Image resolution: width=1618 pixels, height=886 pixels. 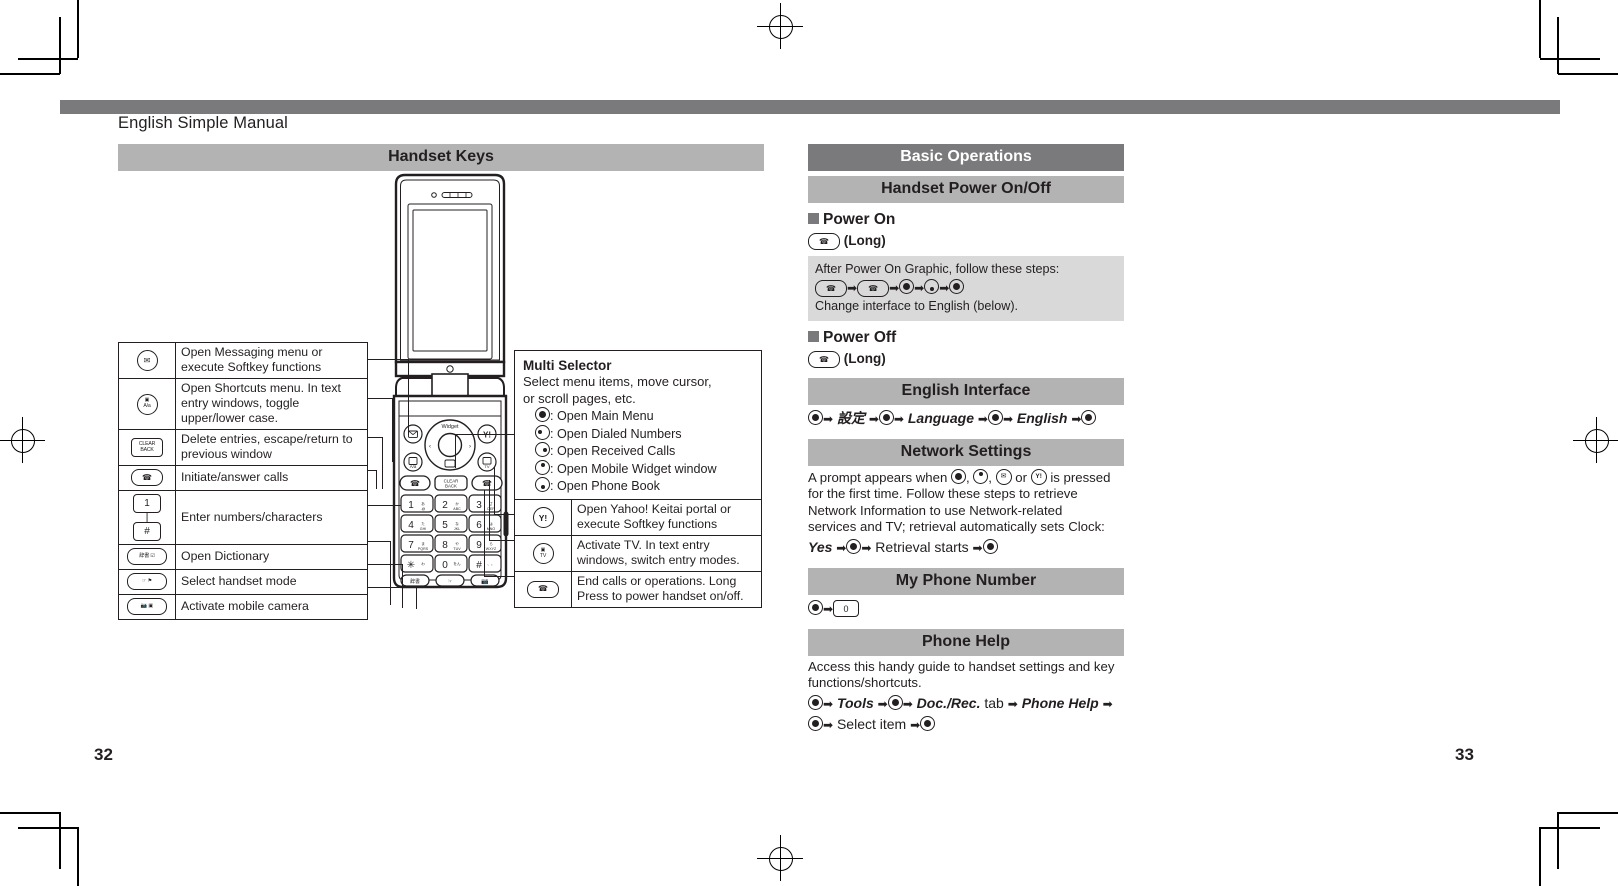 What do you see at coordinates (457, 529) in the screenshot?
I see `svg-text: JKL` at bounding box center [457, 529].